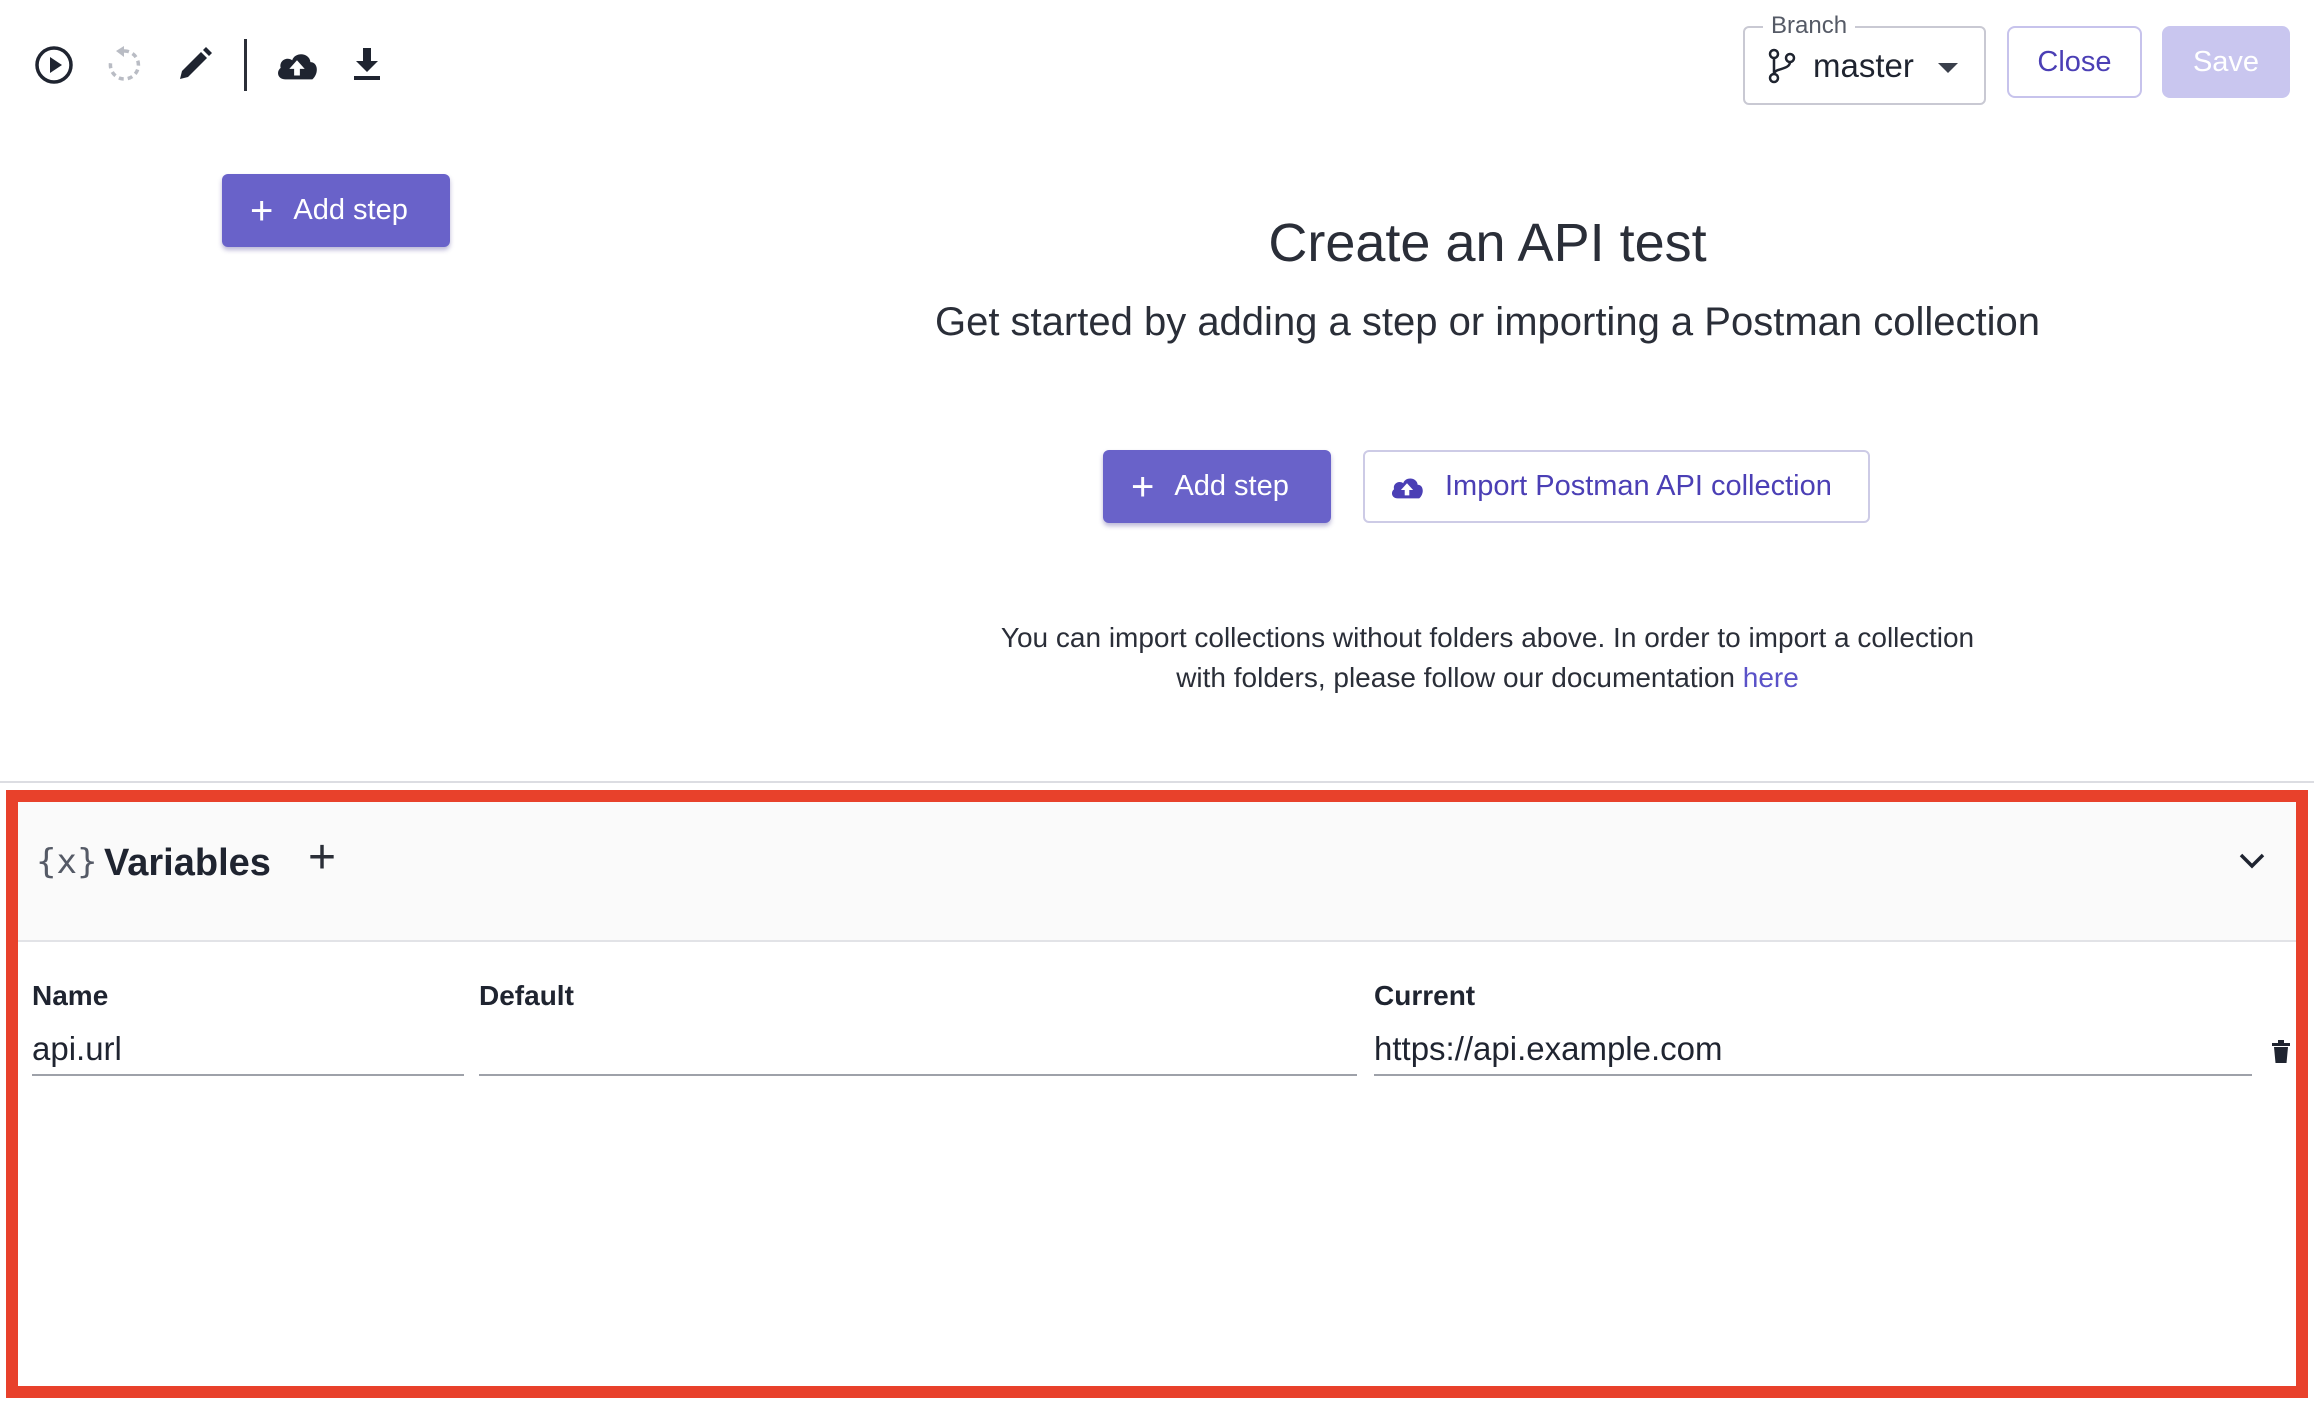 The height and width of the screenshot is (1426, 2314). Describe the element at coordinates (187, 863) in the screenshot. I see `variables-title: Variables` at that location.